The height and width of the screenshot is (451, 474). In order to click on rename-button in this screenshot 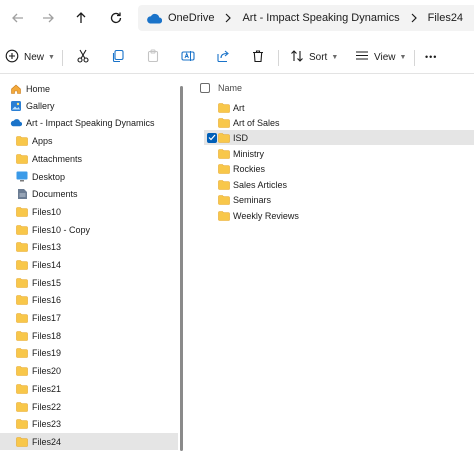, I will do `click(188, 57)`.